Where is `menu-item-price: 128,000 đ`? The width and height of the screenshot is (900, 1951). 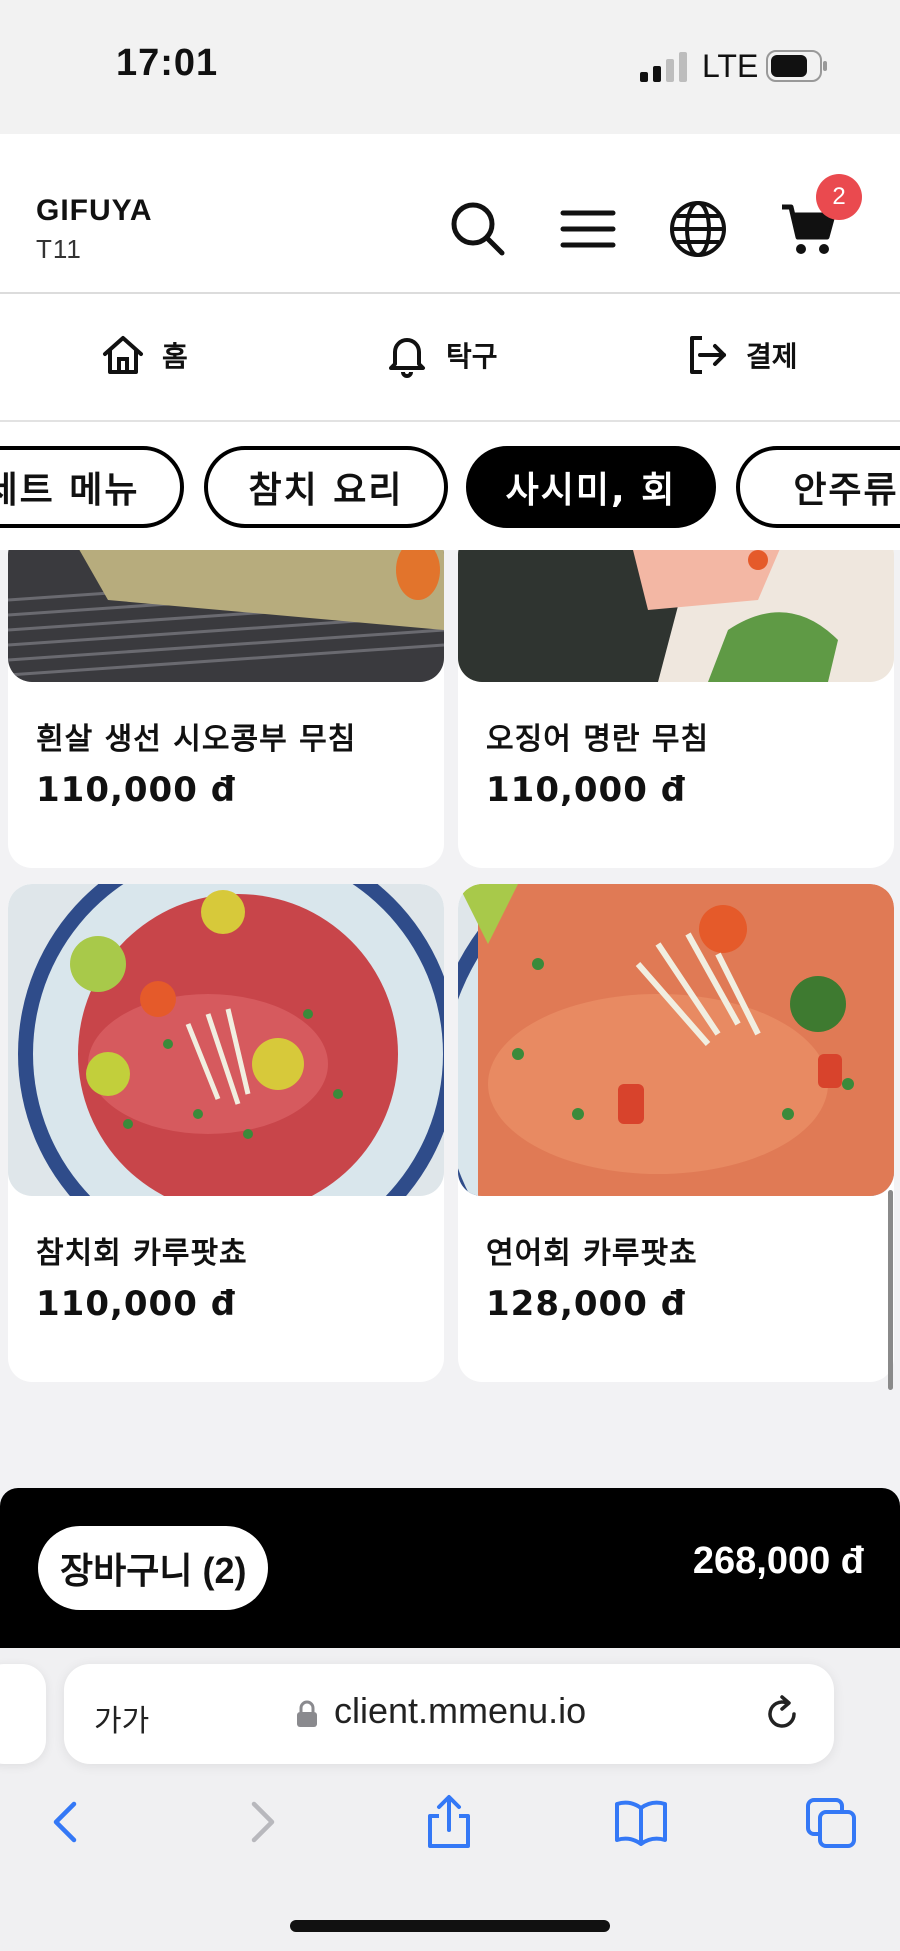 menu-item-price: 128,000 đ is located at coordinates (586, 1304).